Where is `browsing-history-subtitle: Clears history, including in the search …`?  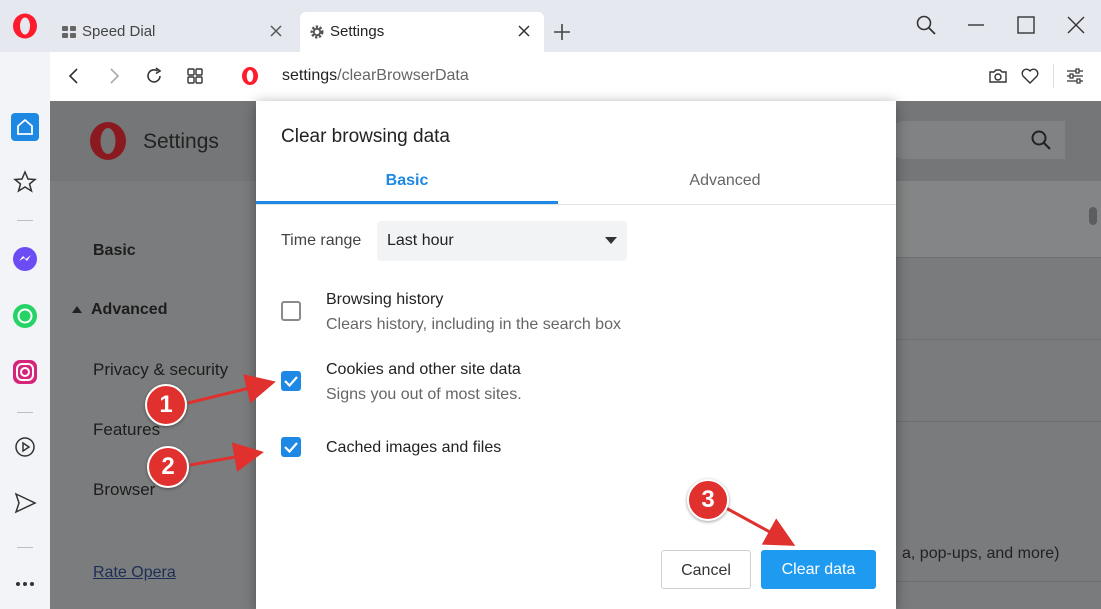 browsing-history-subtitle: Clears history, including in the search … is located at coordinates (473, 324).